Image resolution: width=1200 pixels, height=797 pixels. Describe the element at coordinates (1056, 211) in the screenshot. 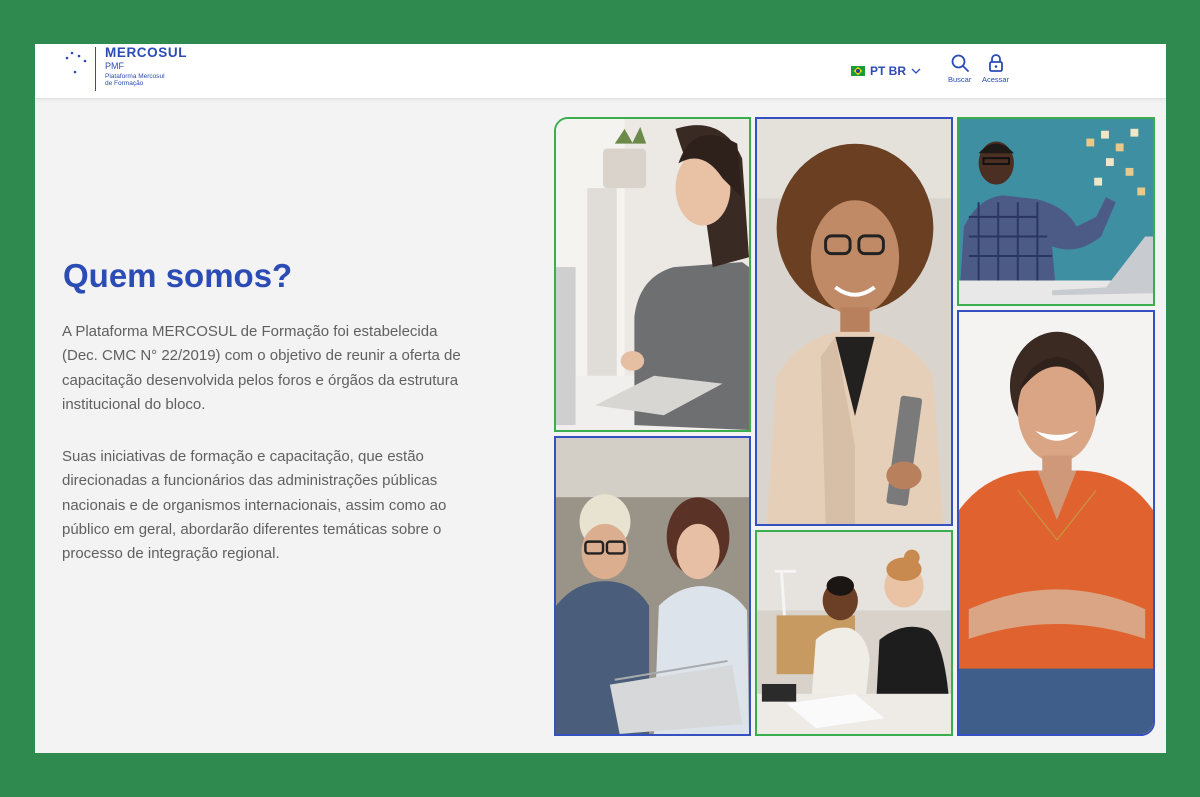

I see `photo-man-headset` at that location.